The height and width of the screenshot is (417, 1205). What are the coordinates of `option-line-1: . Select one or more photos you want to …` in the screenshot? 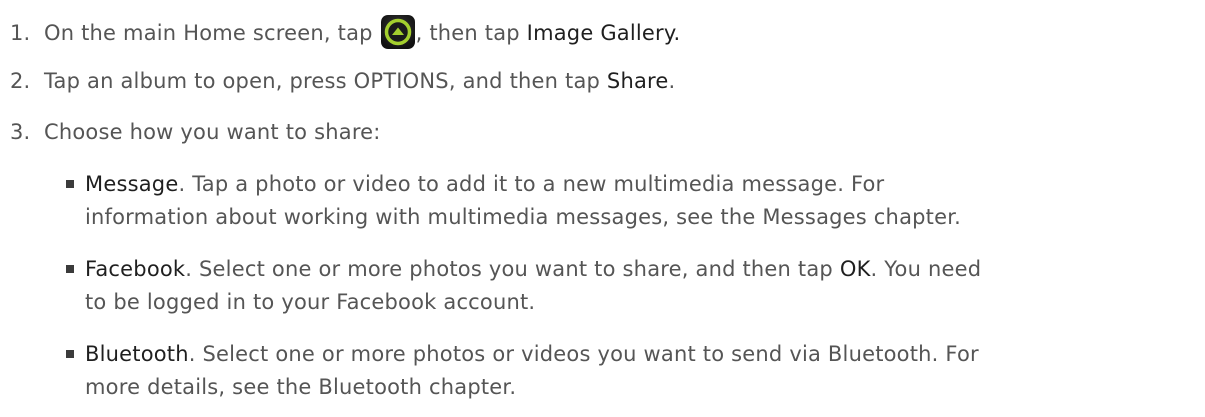 It's located at (512, 269).